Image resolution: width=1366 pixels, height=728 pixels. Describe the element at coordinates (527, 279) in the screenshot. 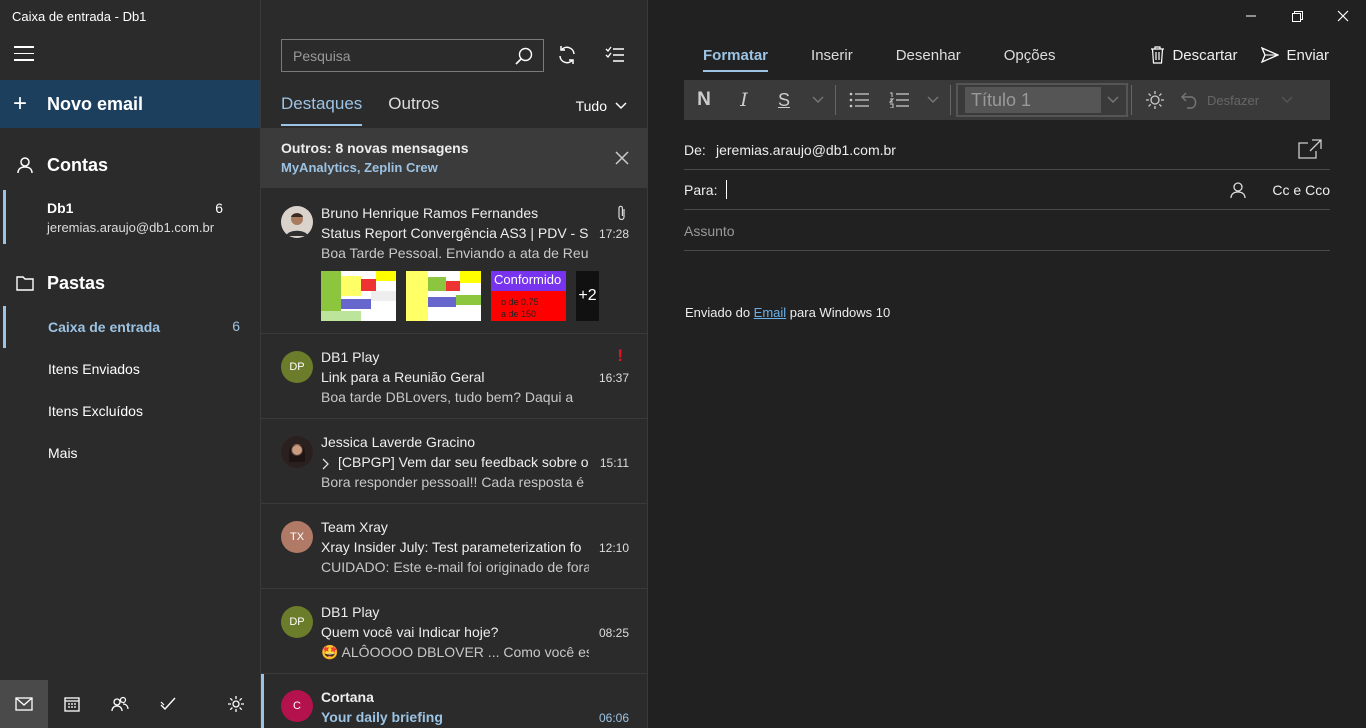

I see `thumbnail-text: Conformido` at that location.